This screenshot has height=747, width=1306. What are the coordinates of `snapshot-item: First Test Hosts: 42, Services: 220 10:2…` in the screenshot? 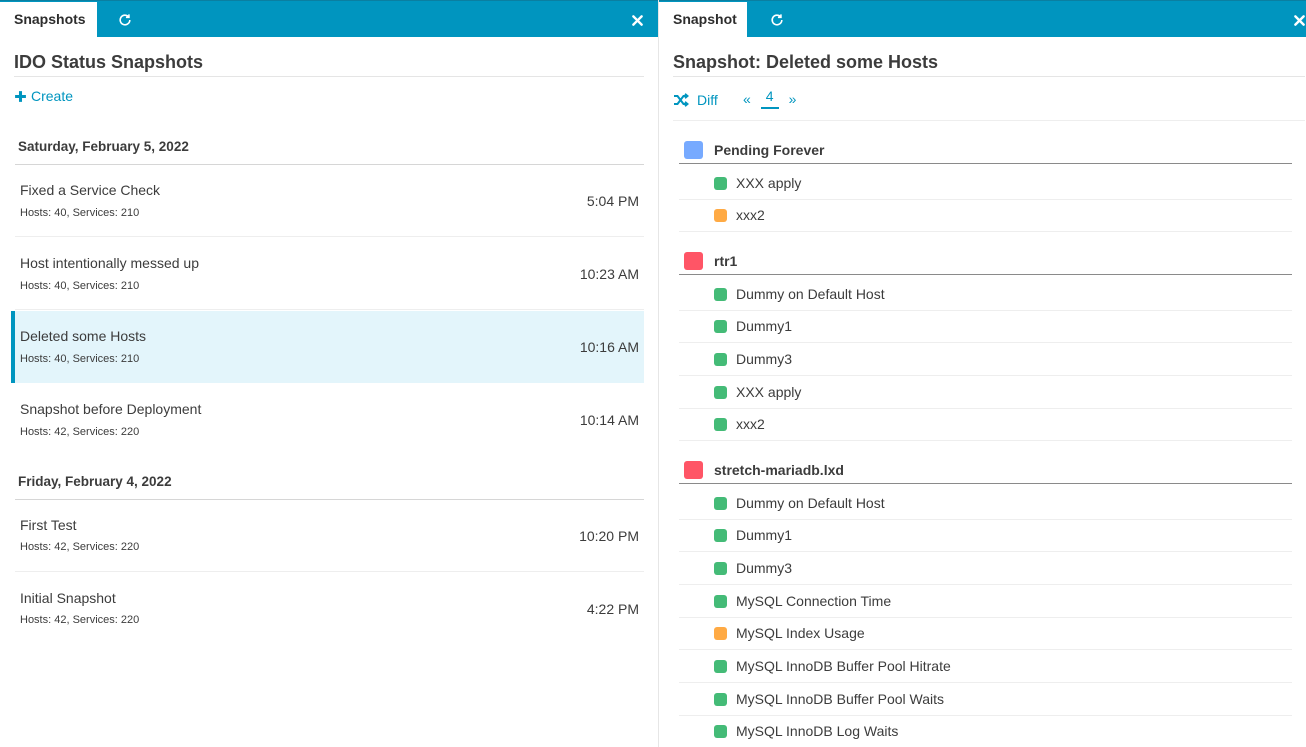 It's located at (329, 536).